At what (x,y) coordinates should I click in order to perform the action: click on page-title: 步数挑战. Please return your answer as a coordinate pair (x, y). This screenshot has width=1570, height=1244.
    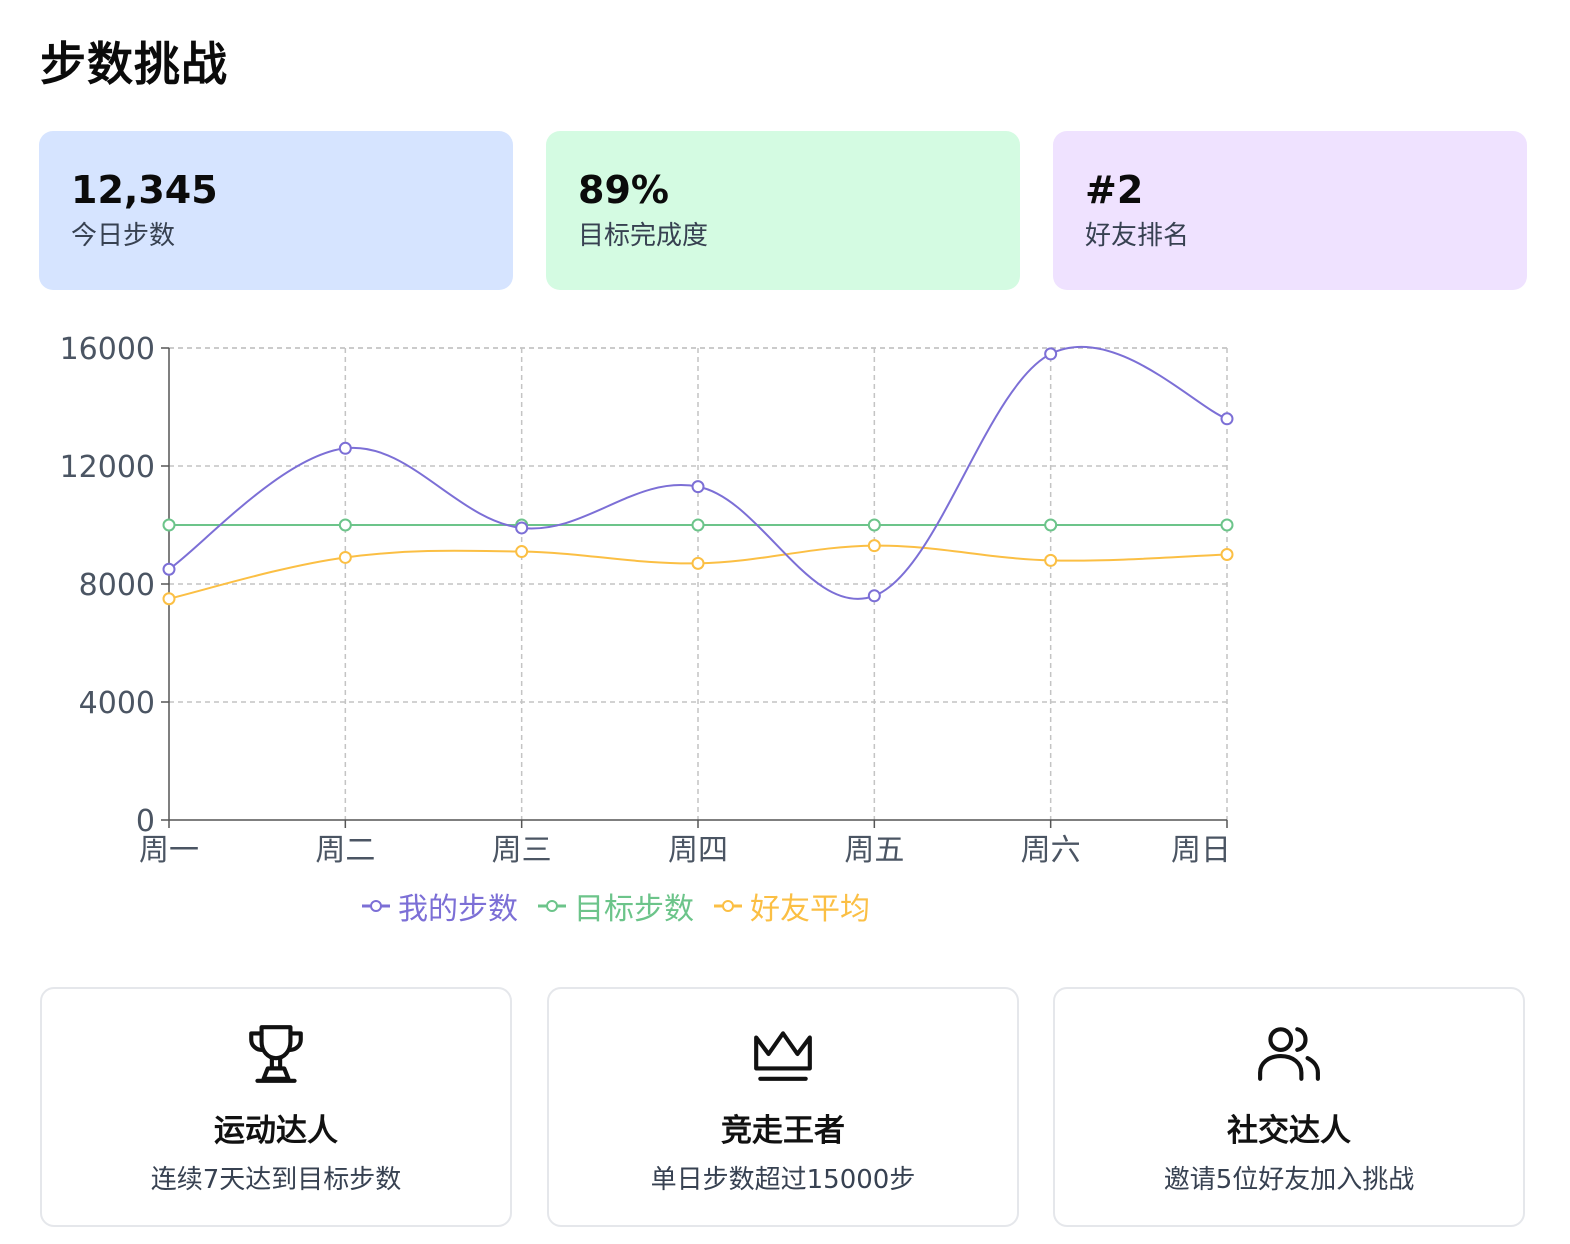
    Looking at the image, I should click on (134, 64).